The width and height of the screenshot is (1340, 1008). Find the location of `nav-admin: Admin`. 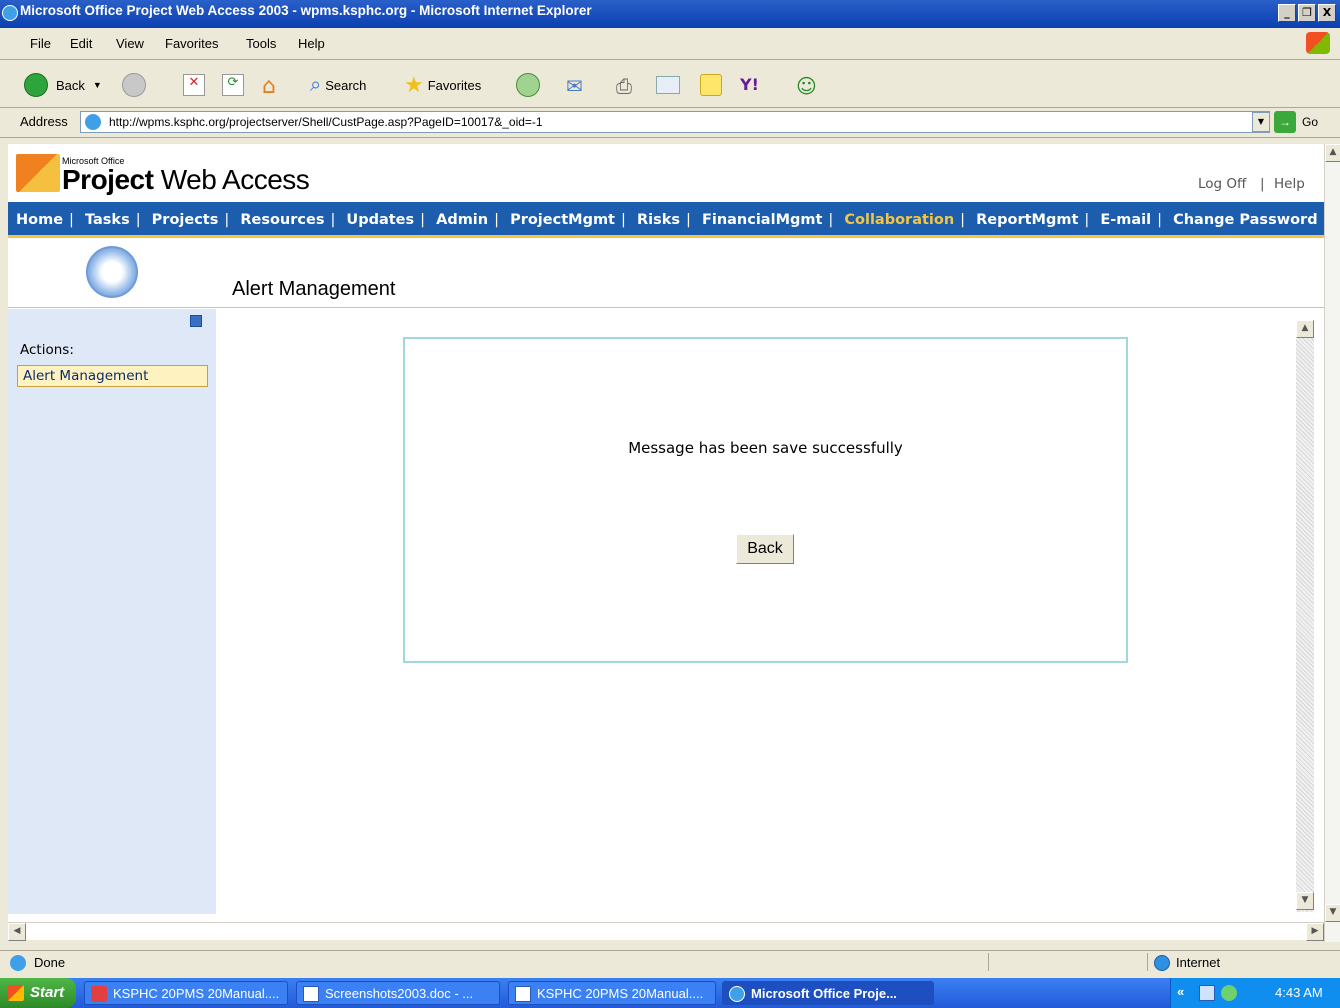

nav-admin: Admin is located at coordinates (462, 220).